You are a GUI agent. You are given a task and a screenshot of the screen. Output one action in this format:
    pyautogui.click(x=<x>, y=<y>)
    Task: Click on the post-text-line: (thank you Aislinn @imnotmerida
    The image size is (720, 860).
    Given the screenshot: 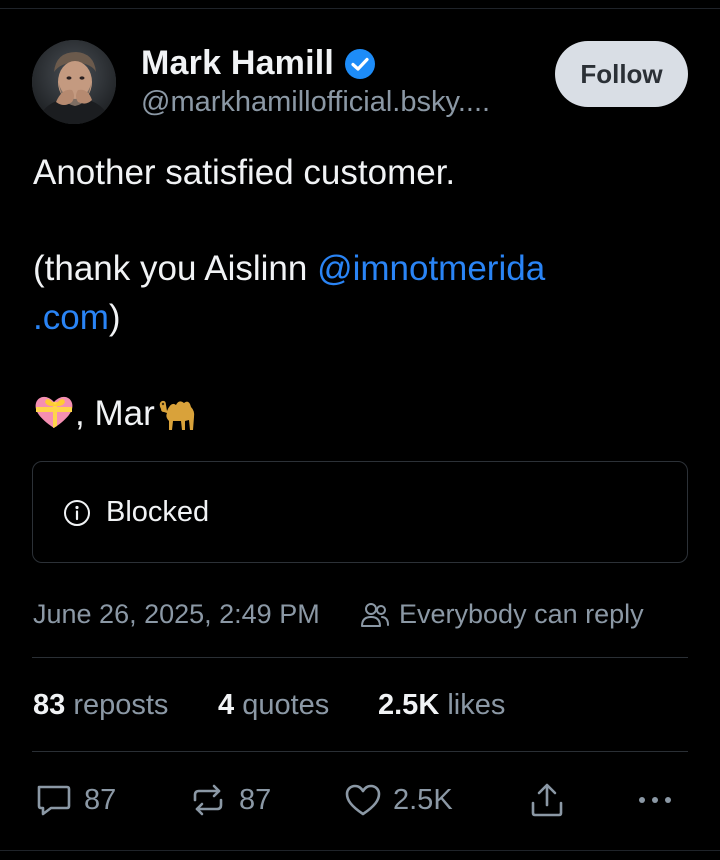 What is the action you would take?
    pyautogui.click(x=289, y=269)
    